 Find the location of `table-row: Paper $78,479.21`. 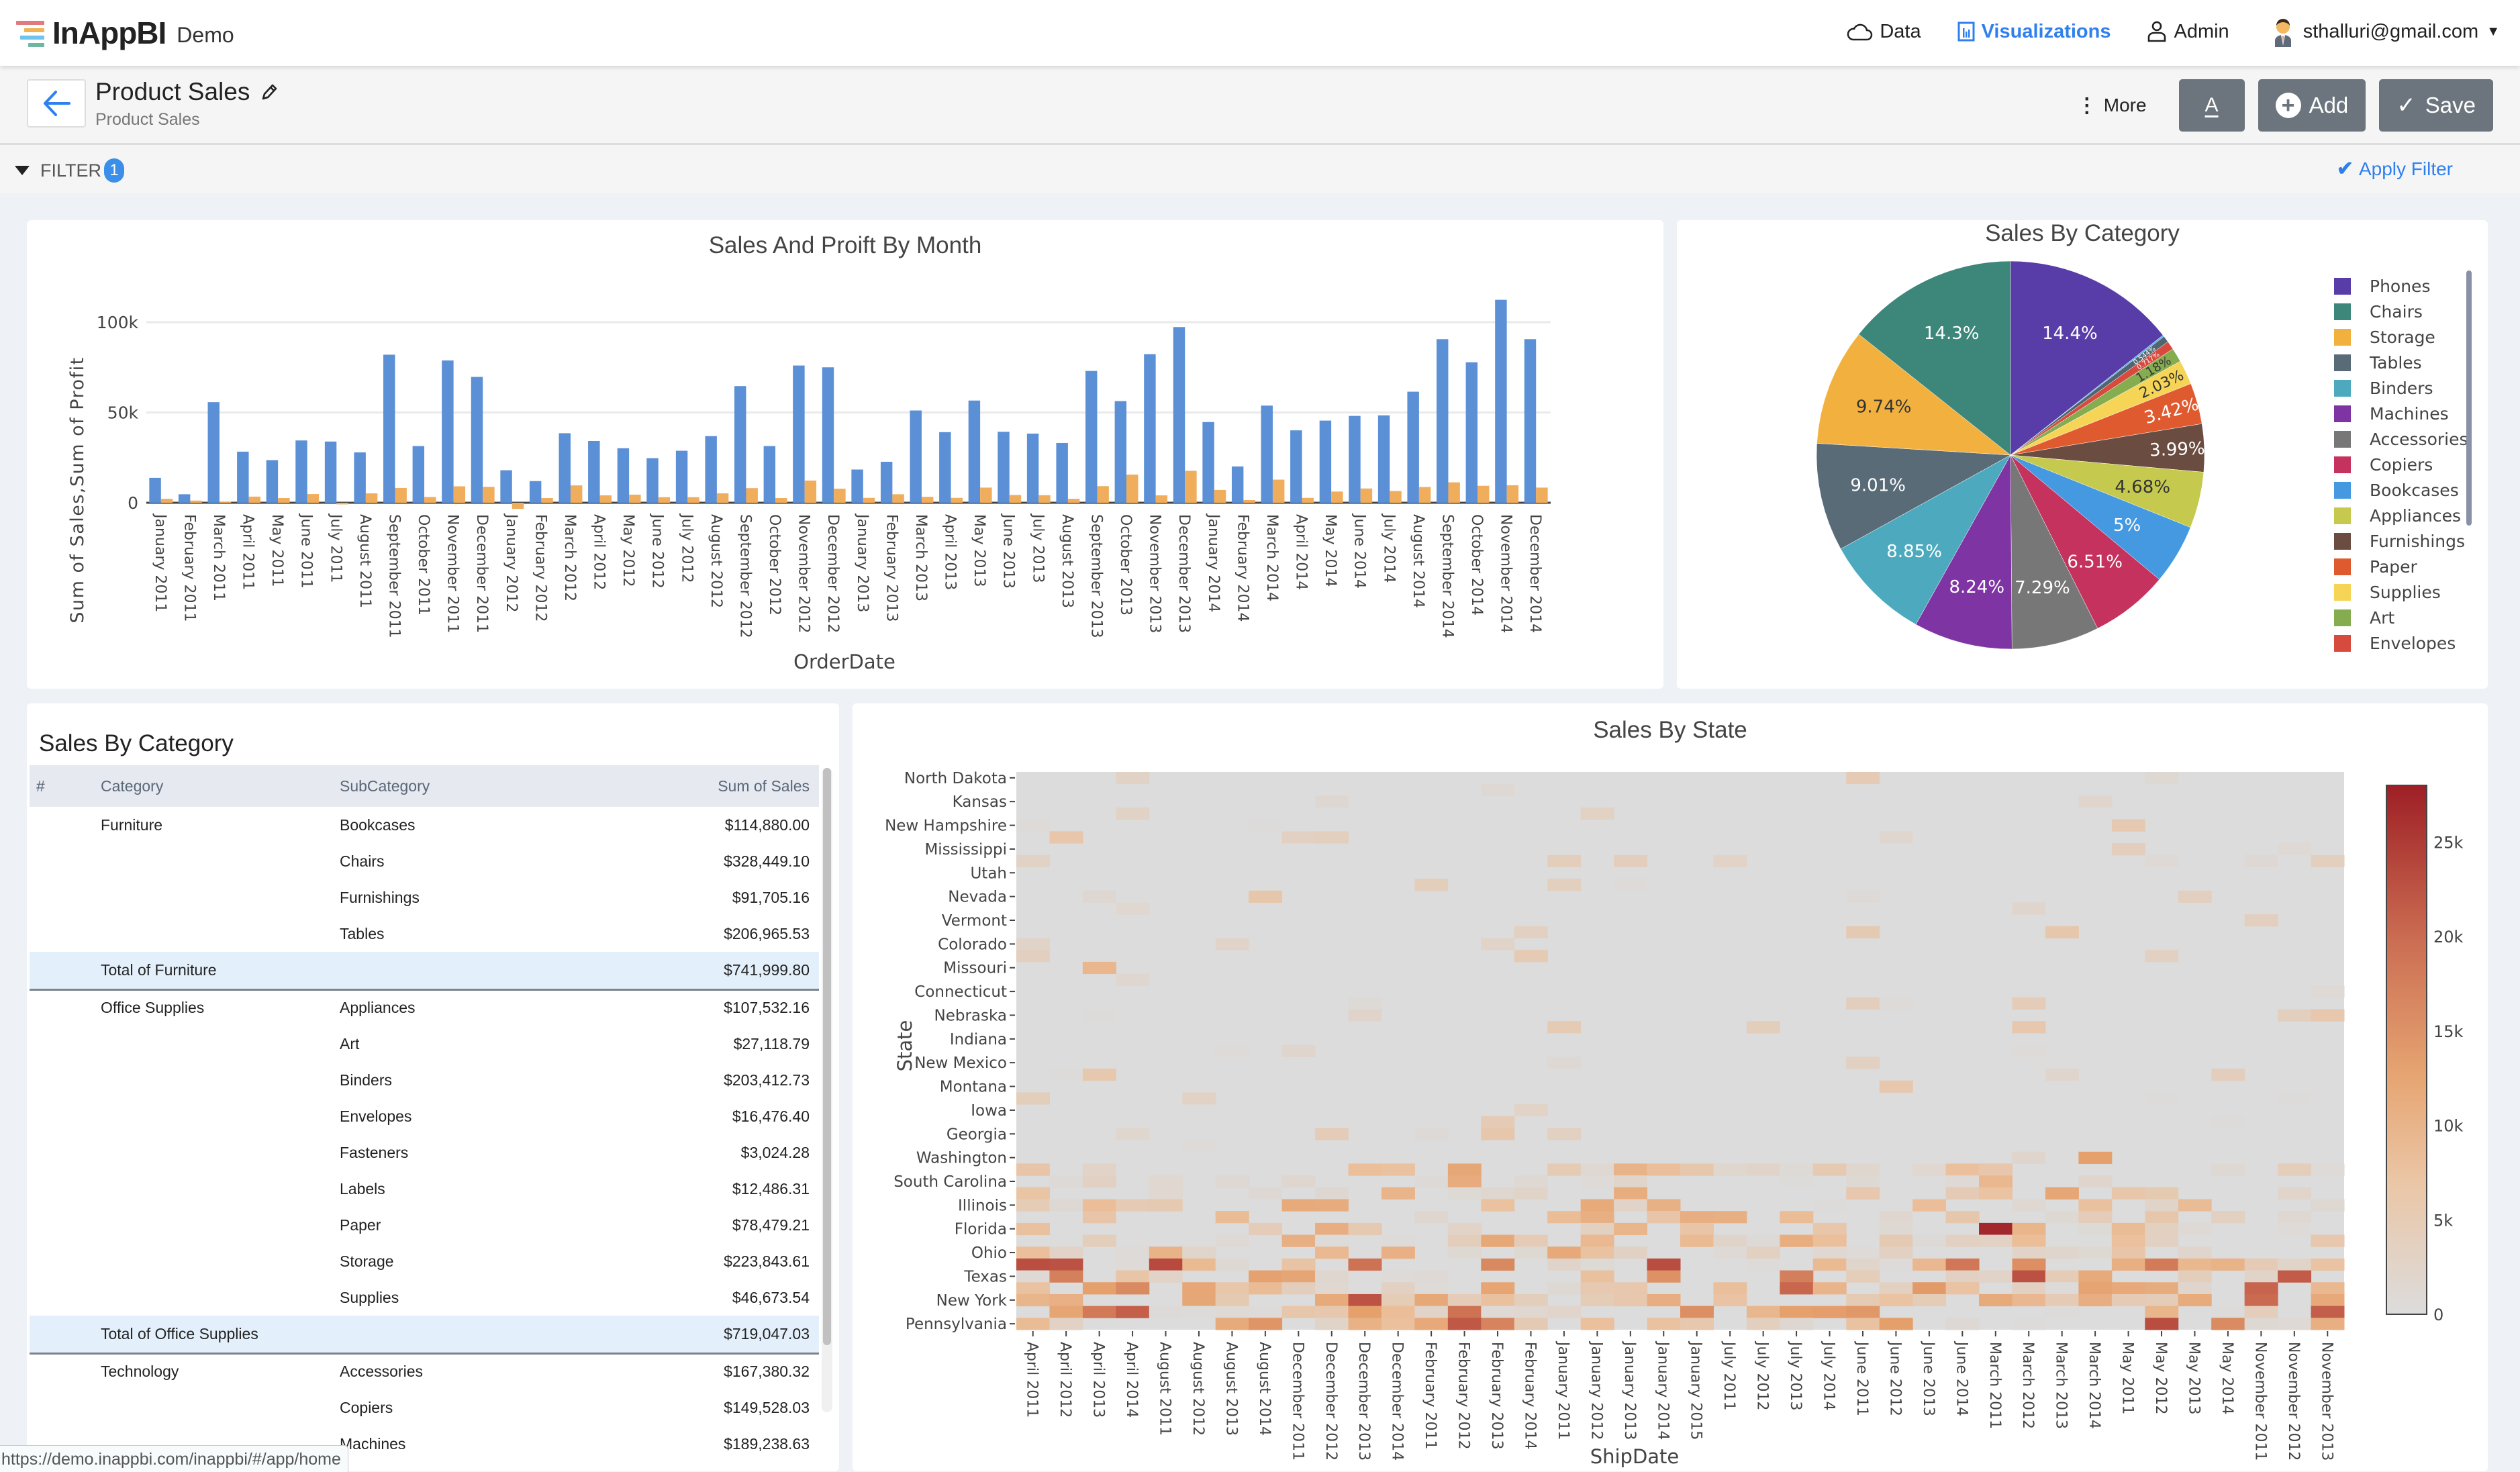

table-row: Paper $78,479.21 is located at coordinates (424, 1225).